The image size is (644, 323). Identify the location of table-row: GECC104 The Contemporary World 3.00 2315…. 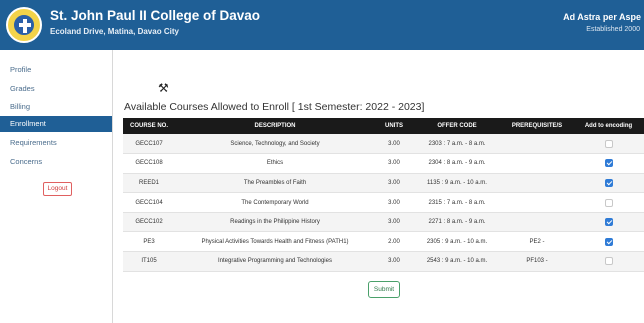
(383, 203).